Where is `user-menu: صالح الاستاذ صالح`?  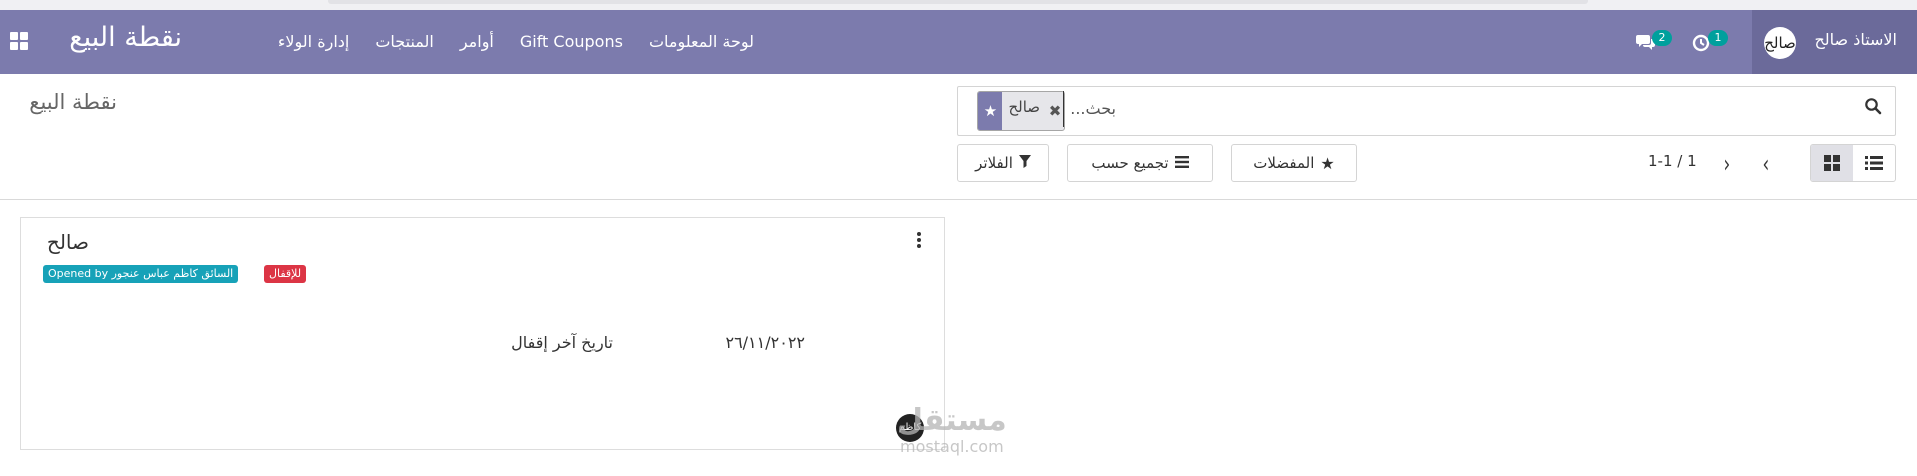
user-menu: صالح الاستاذ صالح is located at coordinates (1834, 42).